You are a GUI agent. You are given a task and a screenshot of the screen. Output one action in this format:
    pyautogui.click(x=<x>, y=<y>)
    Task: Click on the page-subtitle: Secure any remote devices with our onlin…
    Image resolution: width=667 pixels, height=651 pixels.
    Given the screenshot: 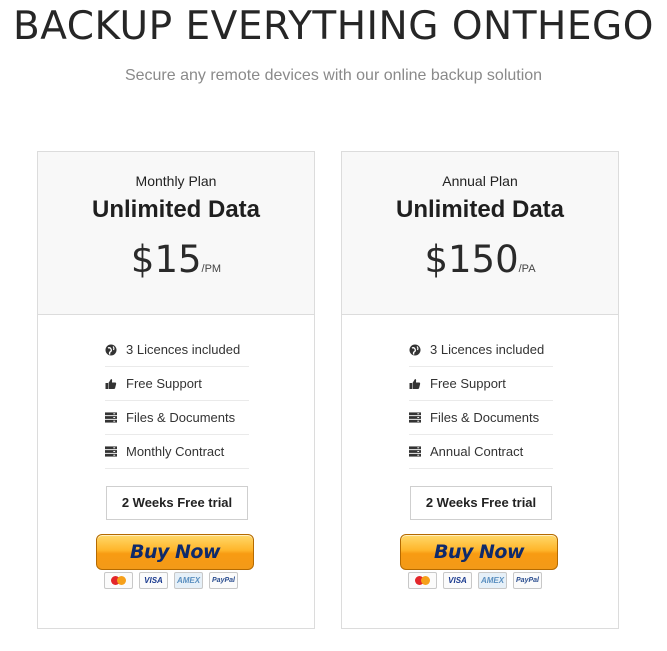 What is the action you would take?
    pyautogui.click(x=333, y=75)
    